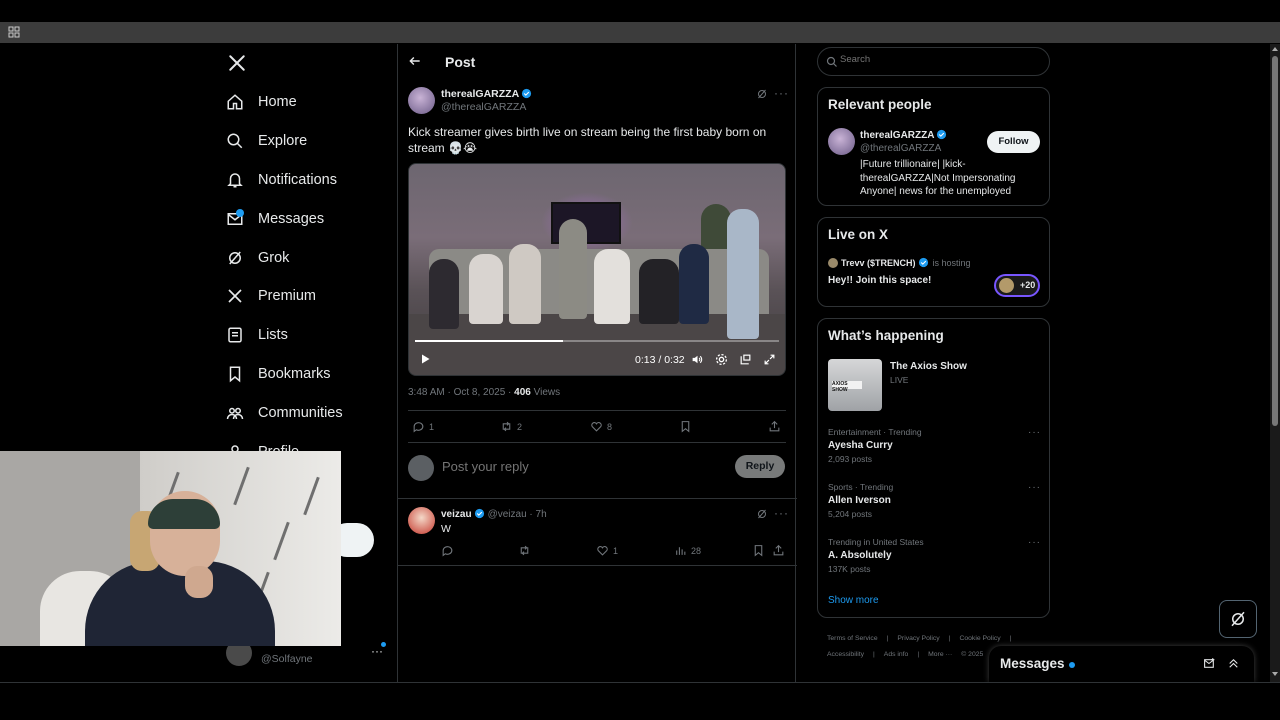 The image size is (1280, 720). I want to click on video-progress-bar, so click(597, 341).